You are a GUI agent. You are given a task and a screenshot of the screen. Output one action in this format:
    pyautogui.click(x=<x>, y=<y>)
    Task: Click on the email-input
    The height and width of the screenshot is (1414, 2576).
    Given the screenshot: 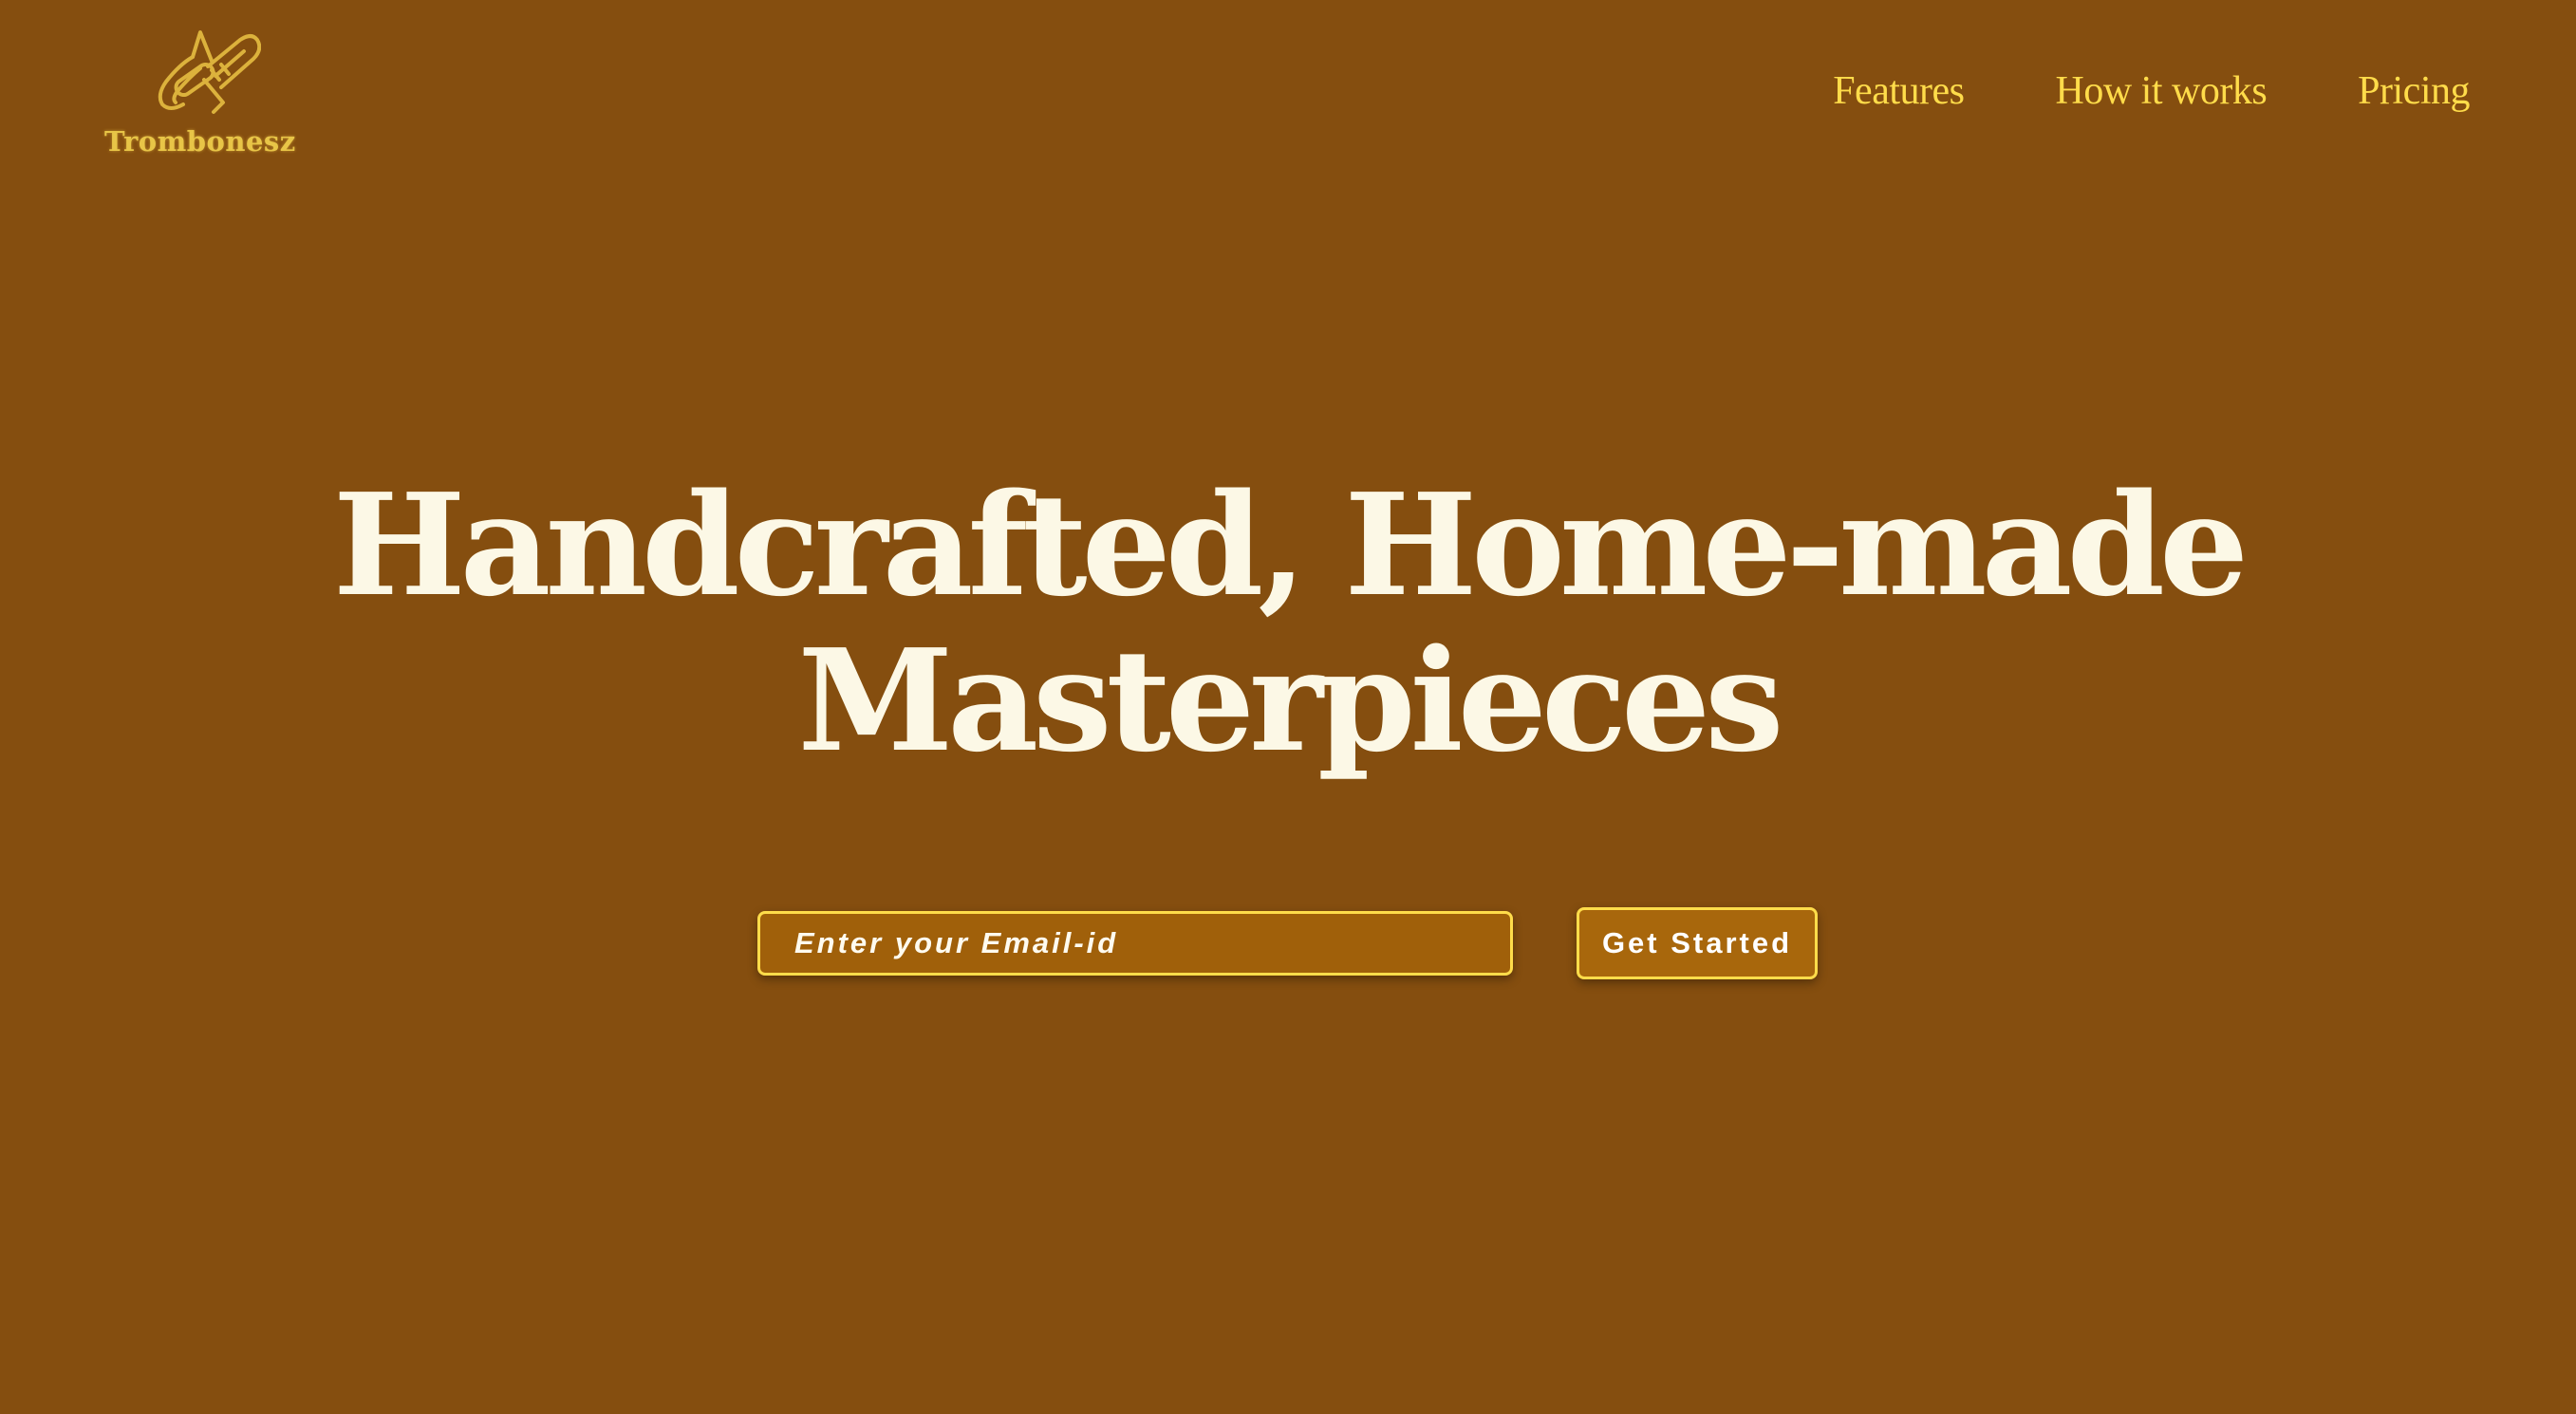 What is the action you would take?
    pyautogui.click(x=1135, y=944)
    